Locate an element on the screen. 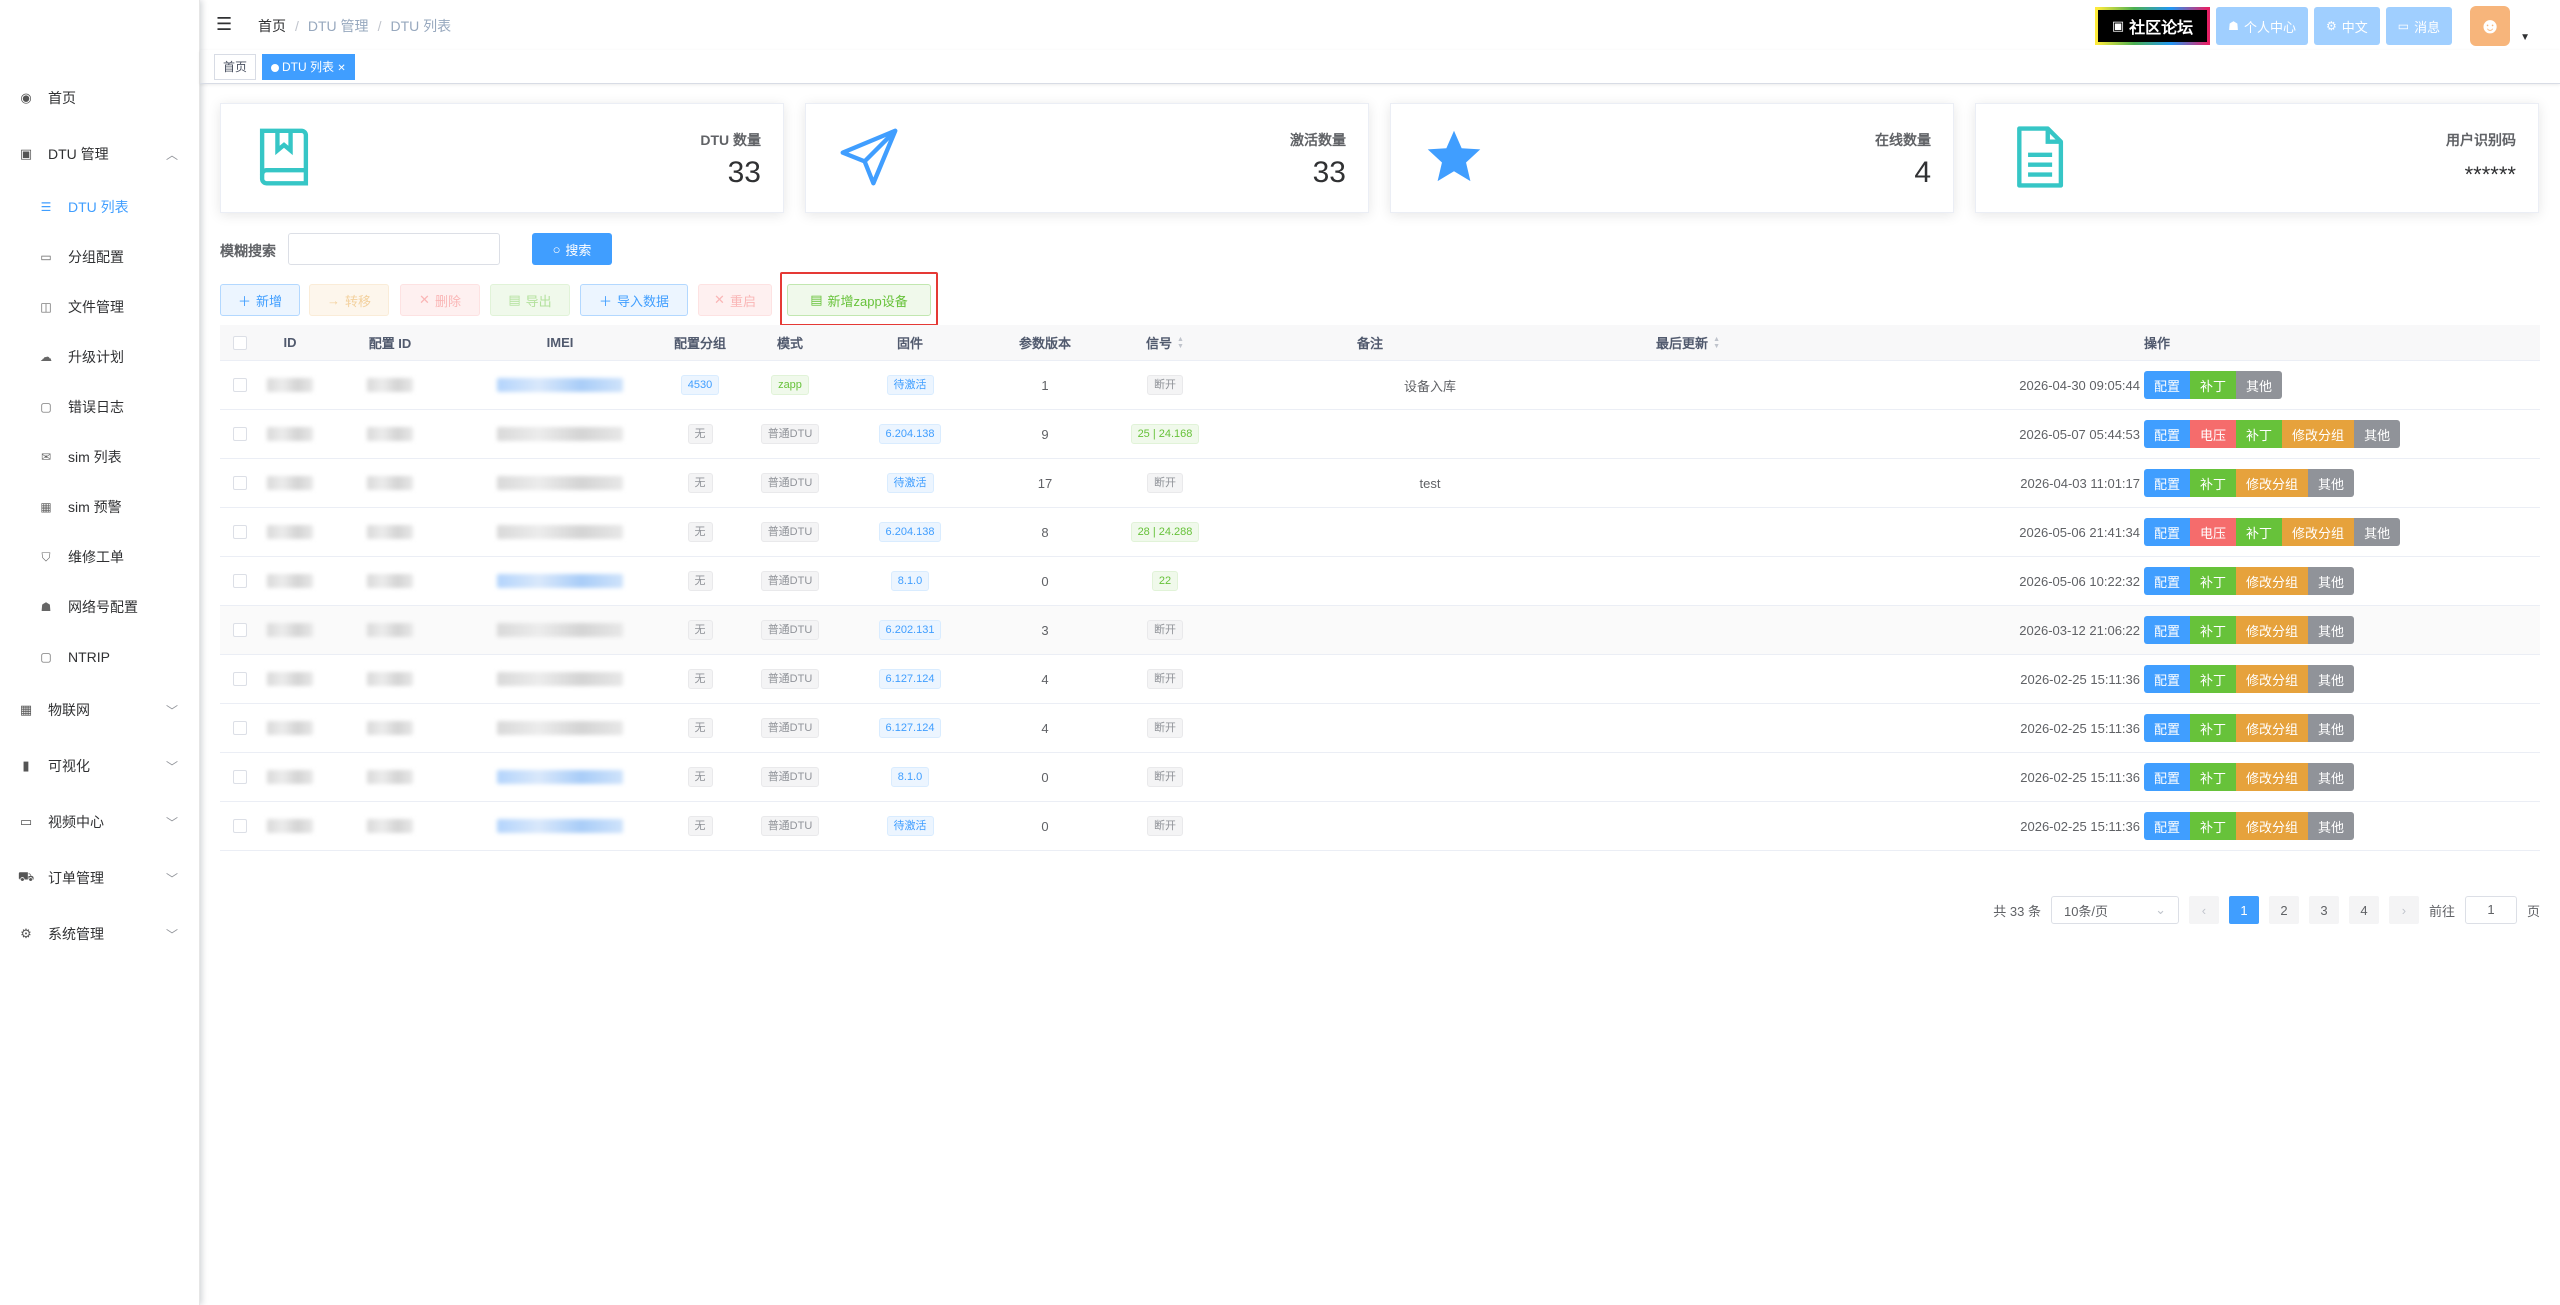 This screenshot has height=1305, width=2560. column-header: 信号 ▲ ▼ is located at coordinates (1165, 342).